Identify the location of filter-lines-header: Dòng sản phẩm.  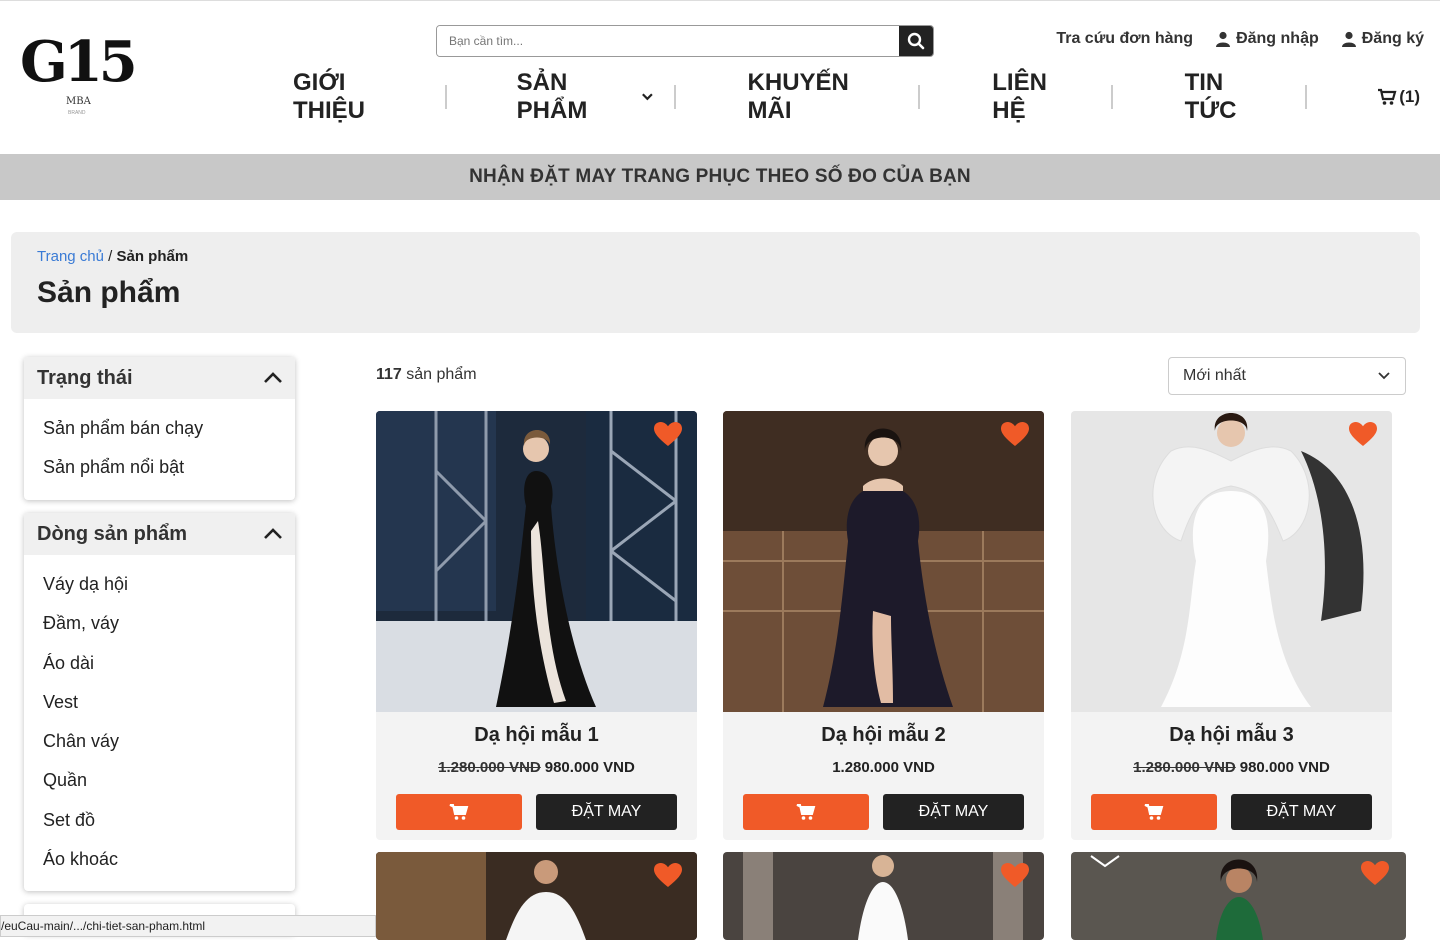
(159, 534).